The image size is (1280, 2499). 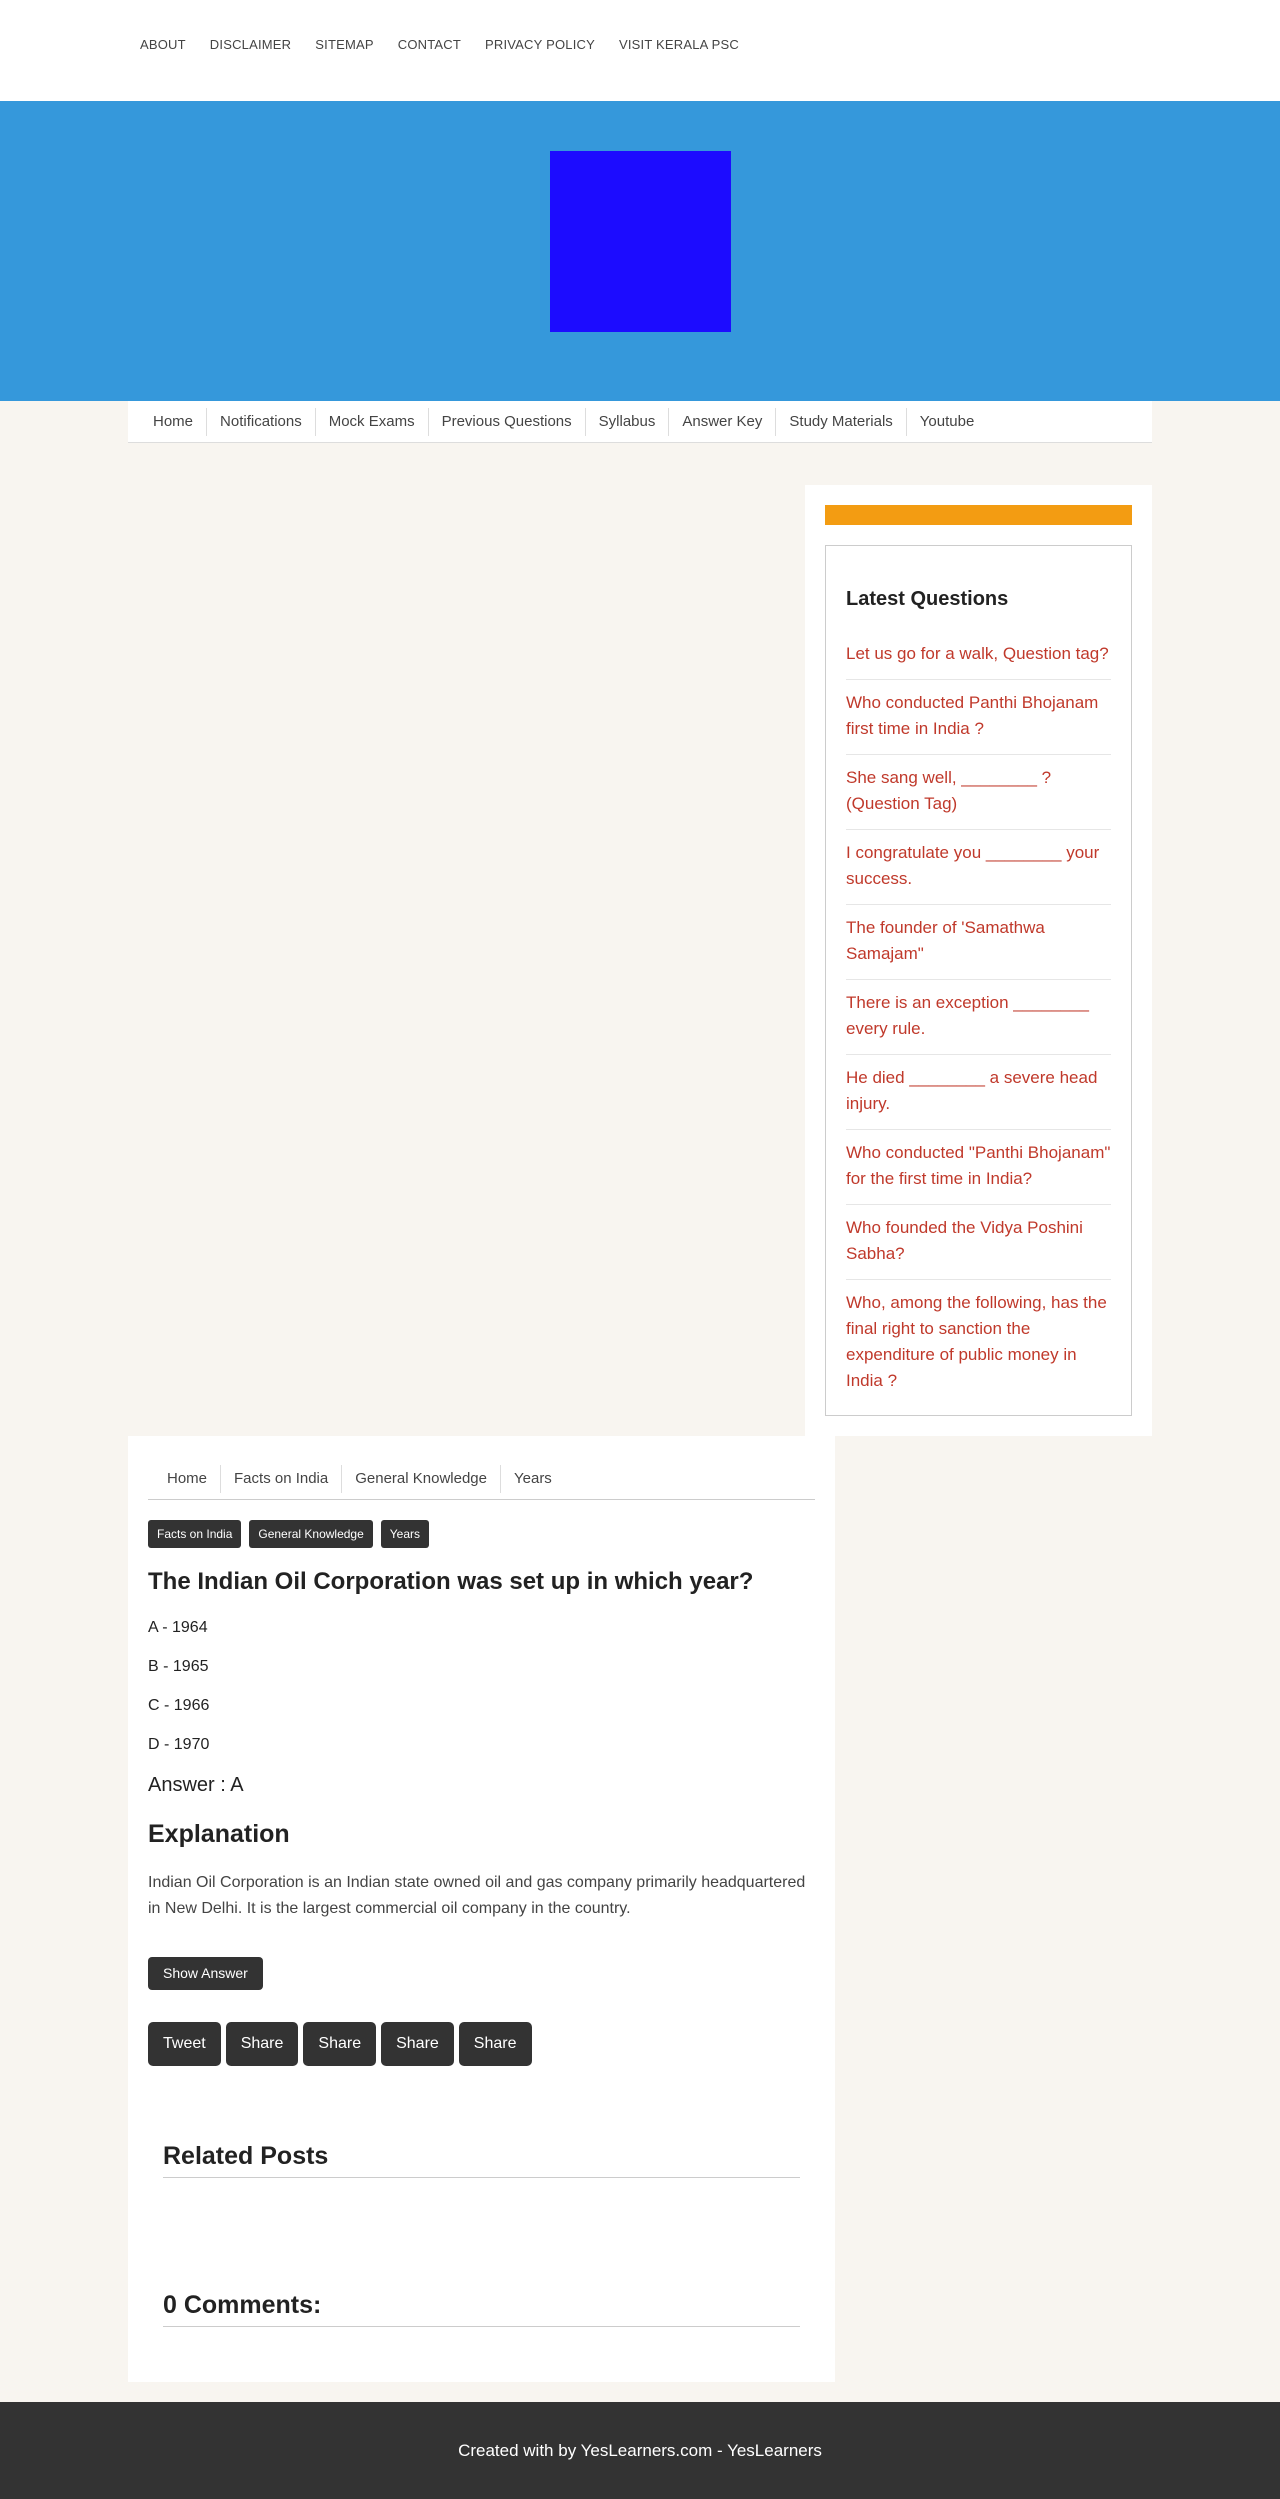 I want to click on option-d: D - 1970, so click(x=179, y=1744).